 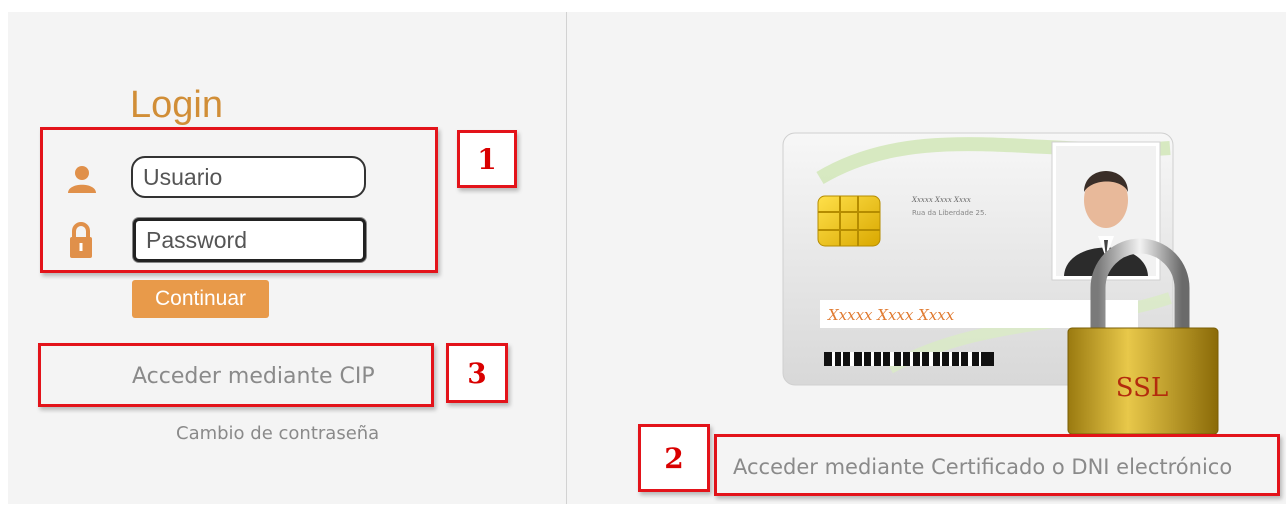 I want to click on change-password-link: Cambio de contraseña, so click(x=277, y=433).